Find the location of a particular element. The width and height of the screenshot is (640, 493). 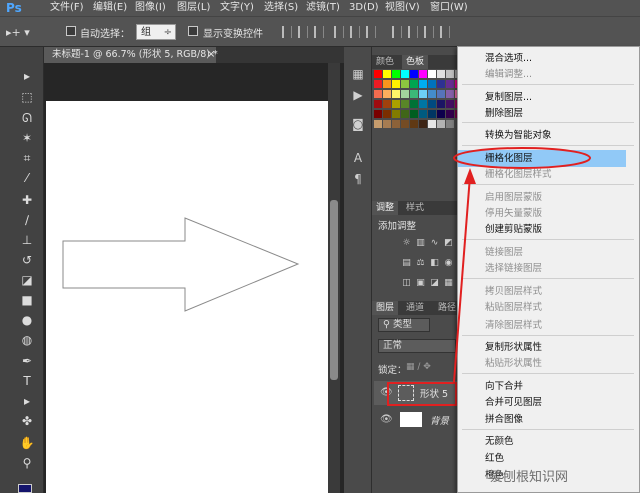

red-arrow-annotation is located at coordinates (462, 279).